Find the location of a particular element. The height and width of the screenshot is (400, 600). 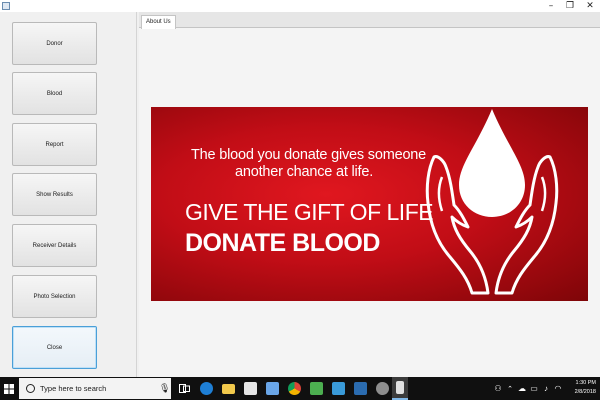

microphone-icon: 🎙 is located at coordinates (164, 388).